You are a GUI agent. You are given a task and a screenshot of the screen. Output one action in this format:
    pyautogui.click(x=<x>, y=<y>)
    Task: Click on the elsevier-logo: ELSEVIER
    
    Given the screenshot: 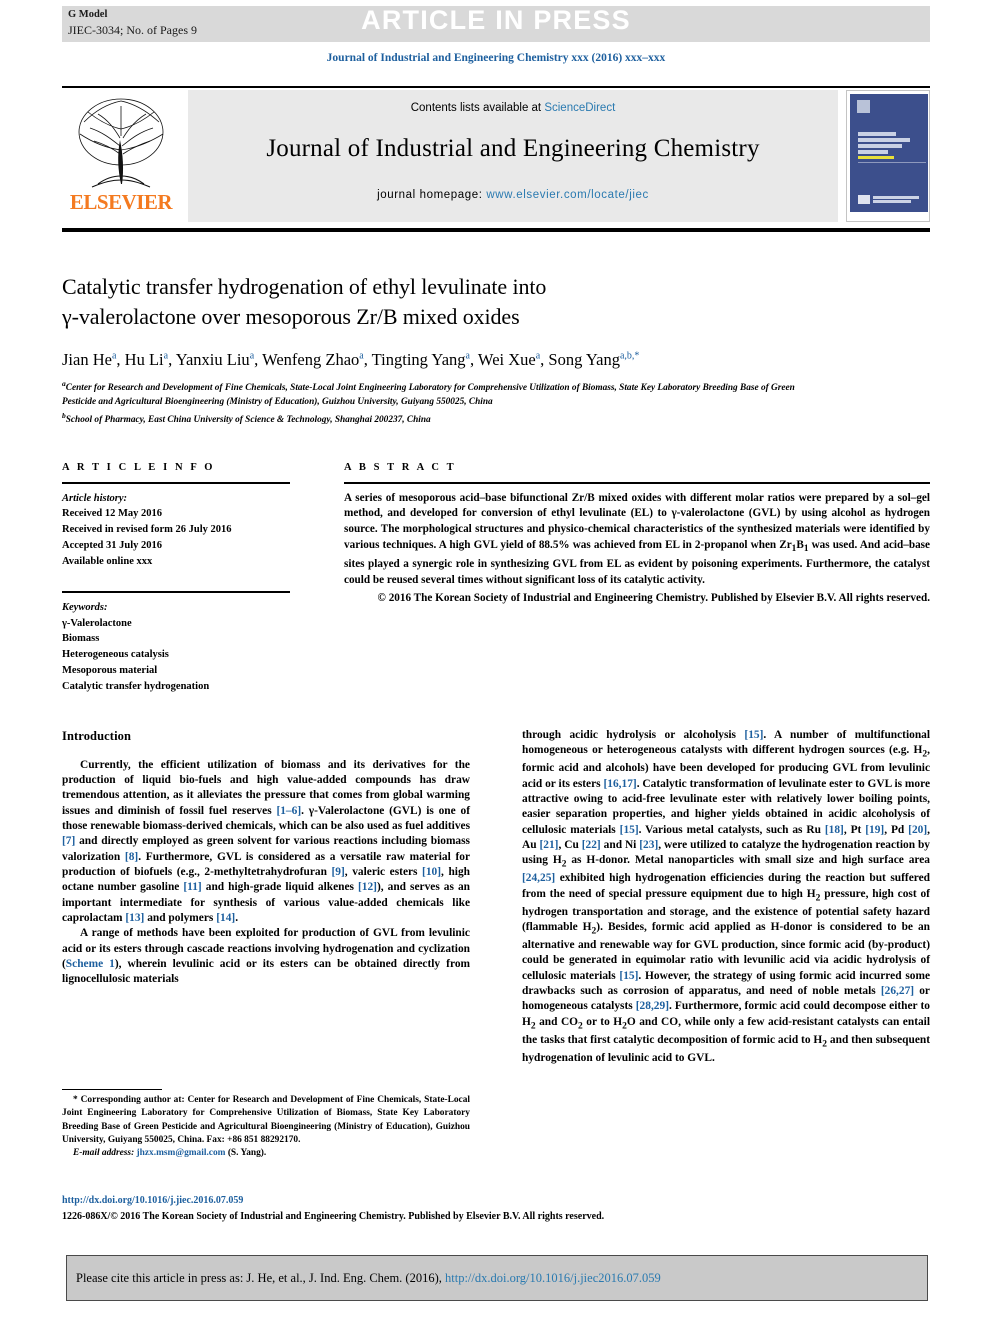 What is the action you would take?
    pyautogui.click(x=121, y=156)
    